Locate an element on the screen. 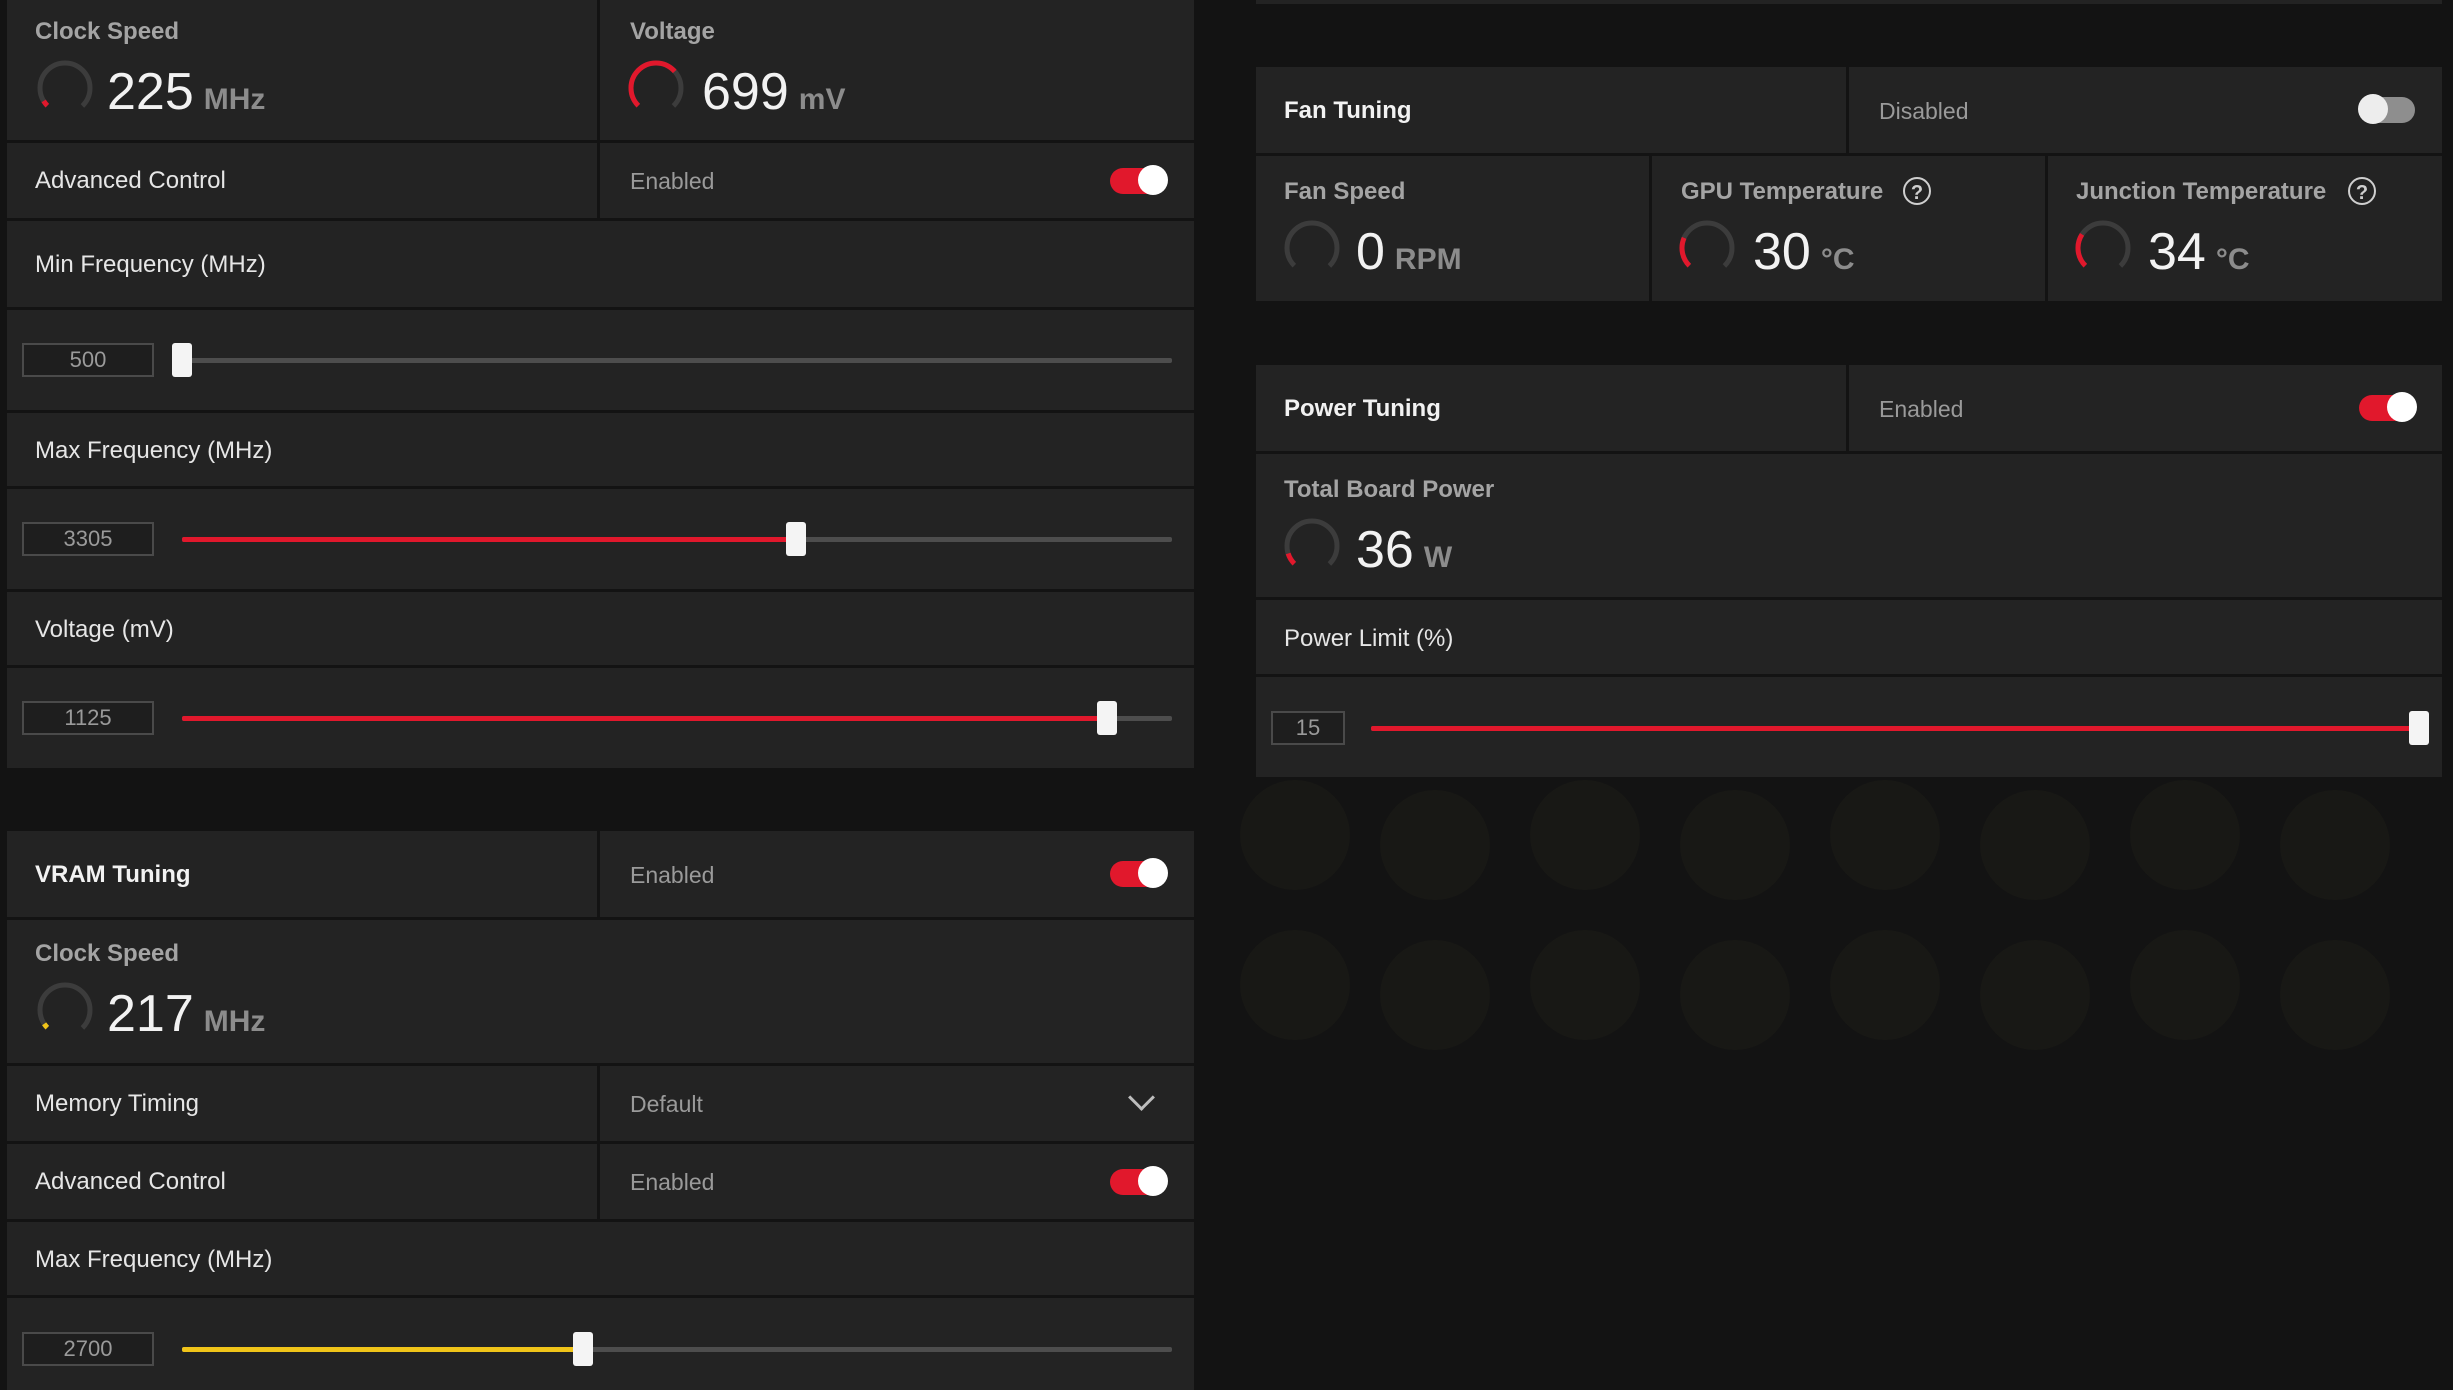  voltage-input: 1125 is located at coordinates (88, 718).